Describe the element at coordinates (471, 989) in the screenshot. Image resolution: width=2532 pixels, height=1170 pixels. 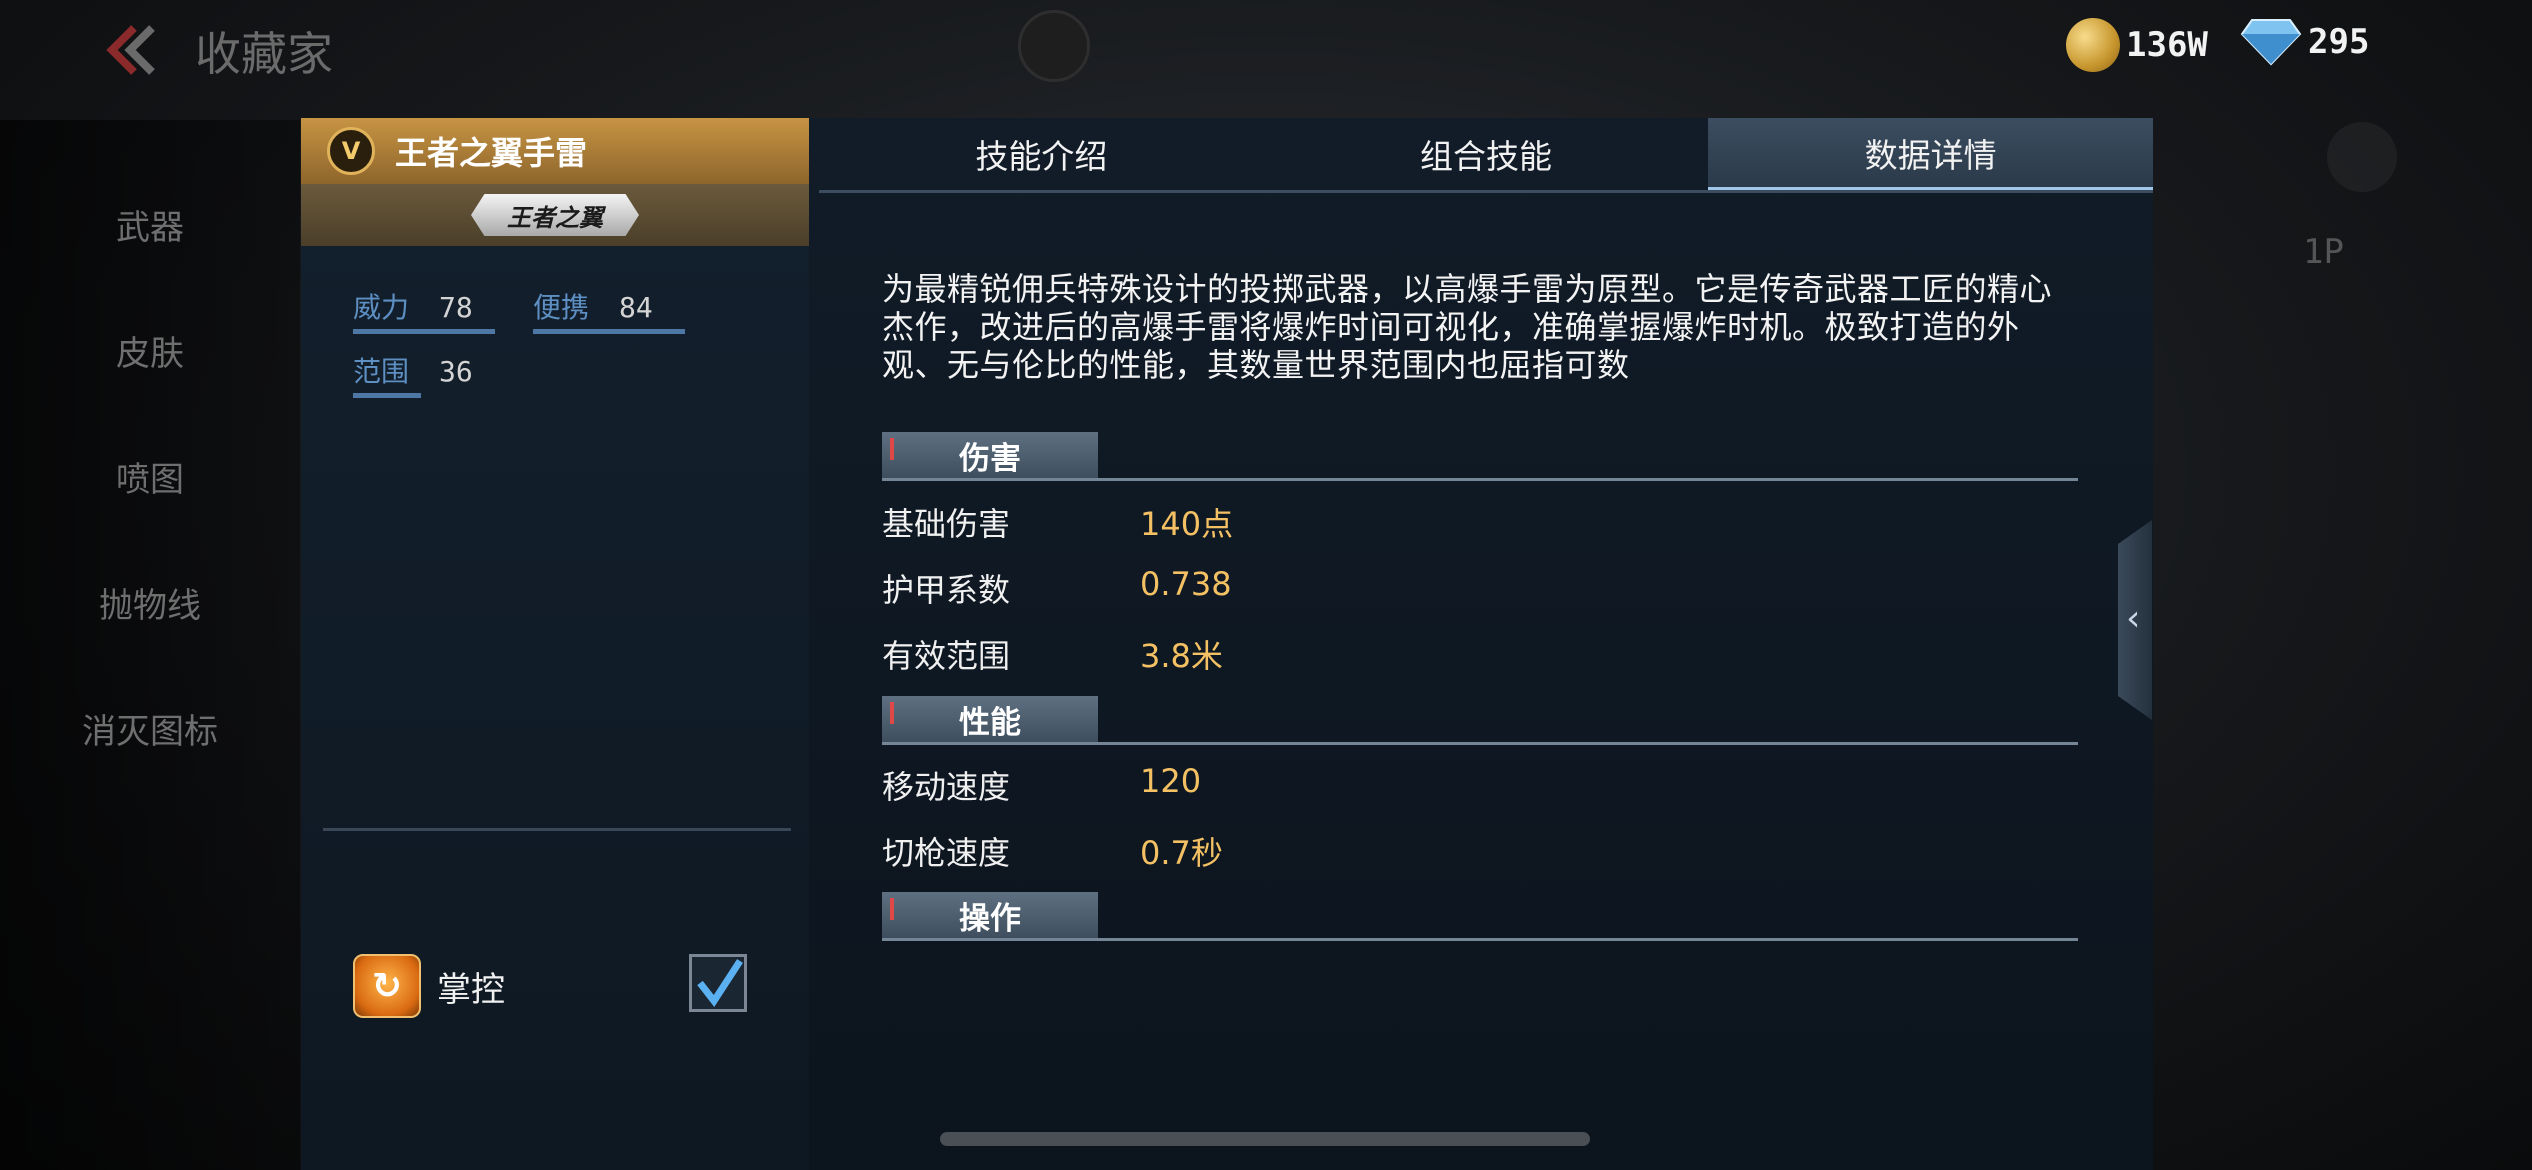
I see `mastery-label: 掌控` at that location.